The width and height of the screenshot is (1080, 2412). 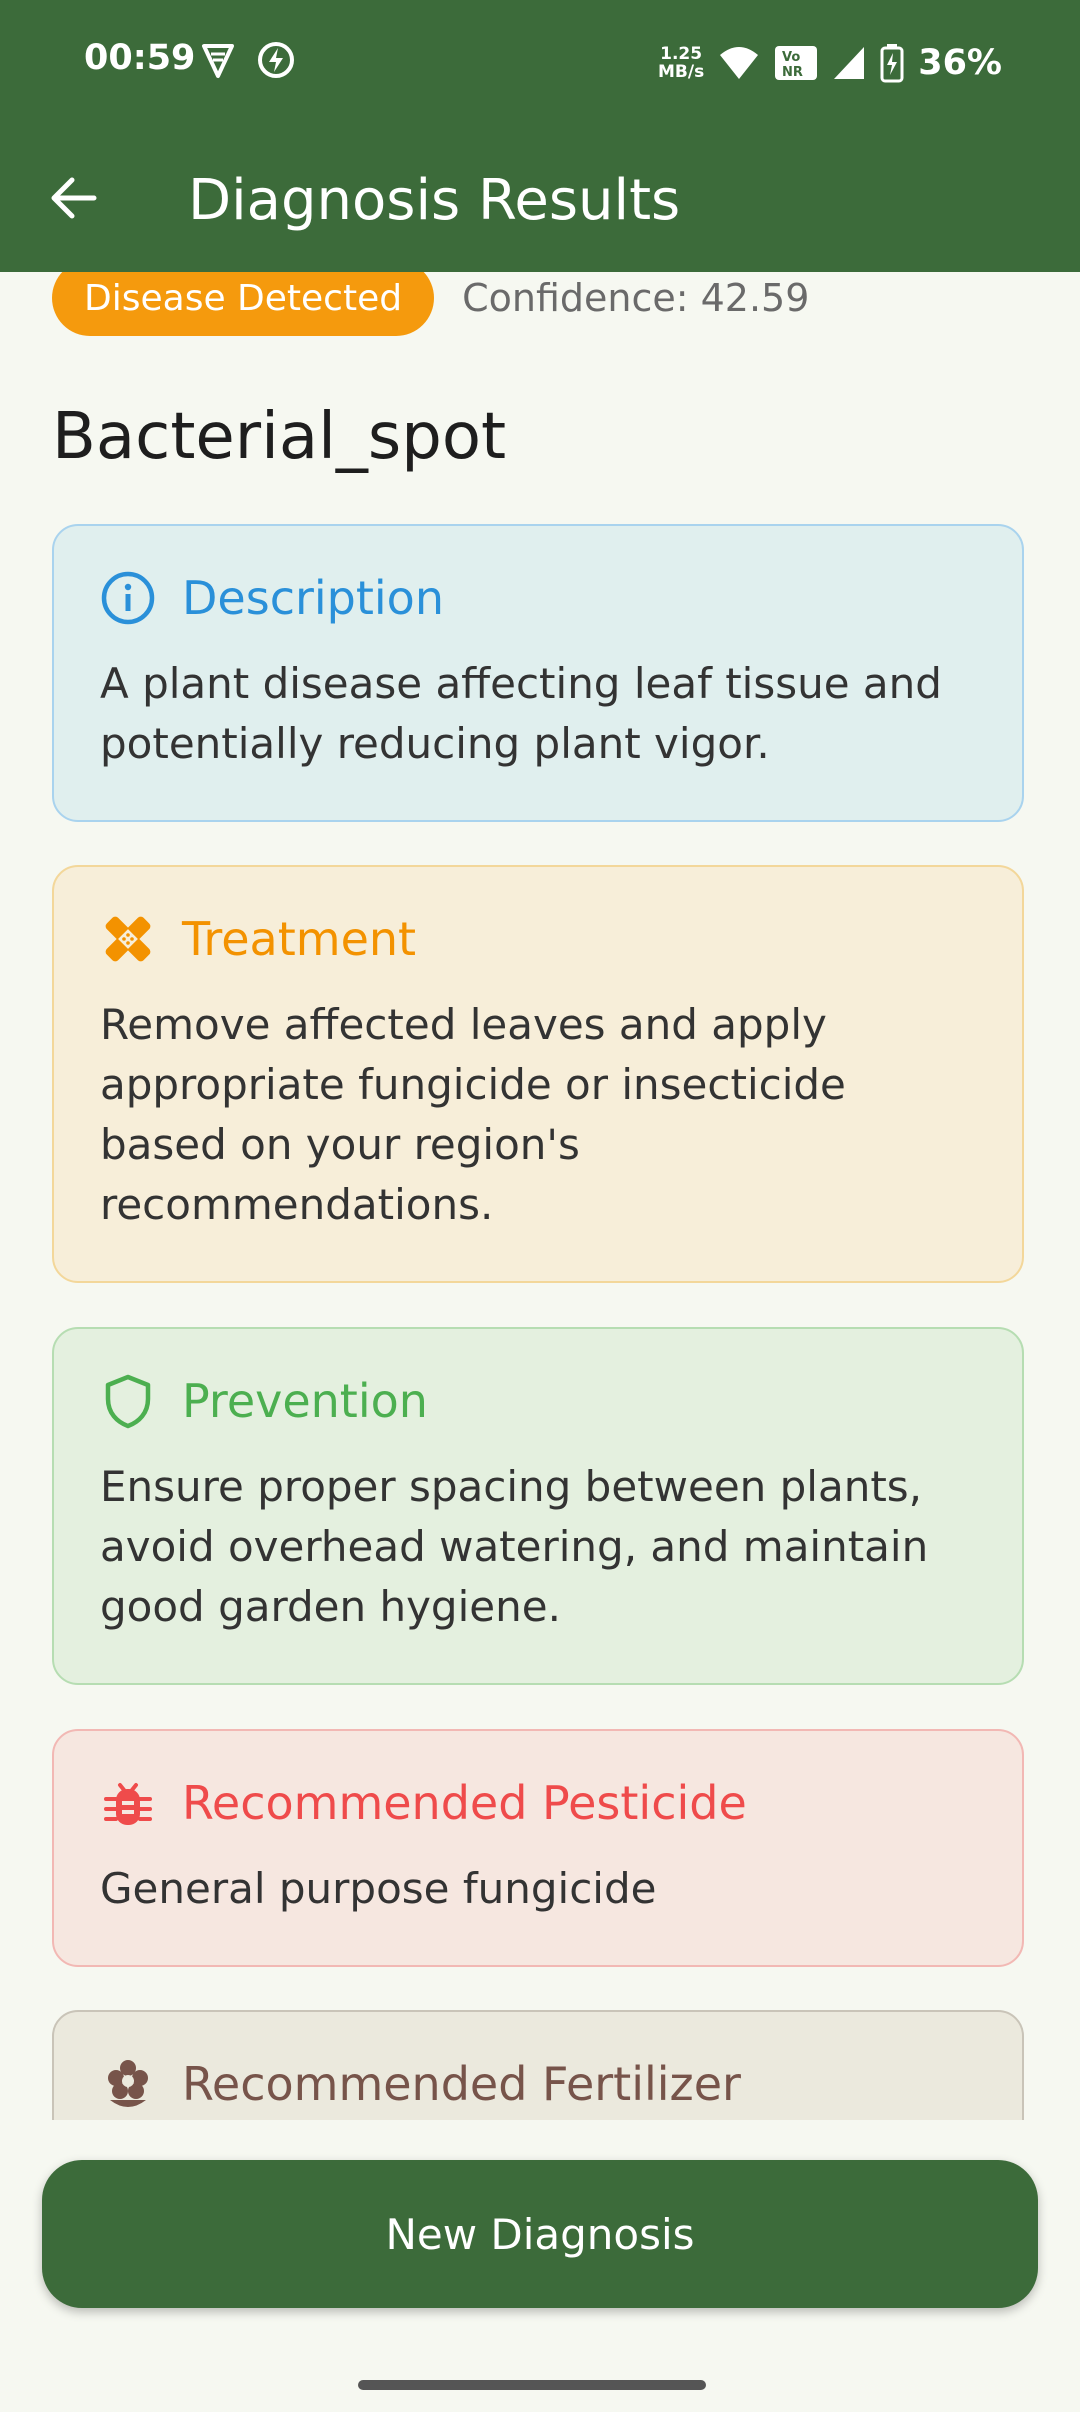 I want to click on vpn-icon, so click(x=218, y=61).